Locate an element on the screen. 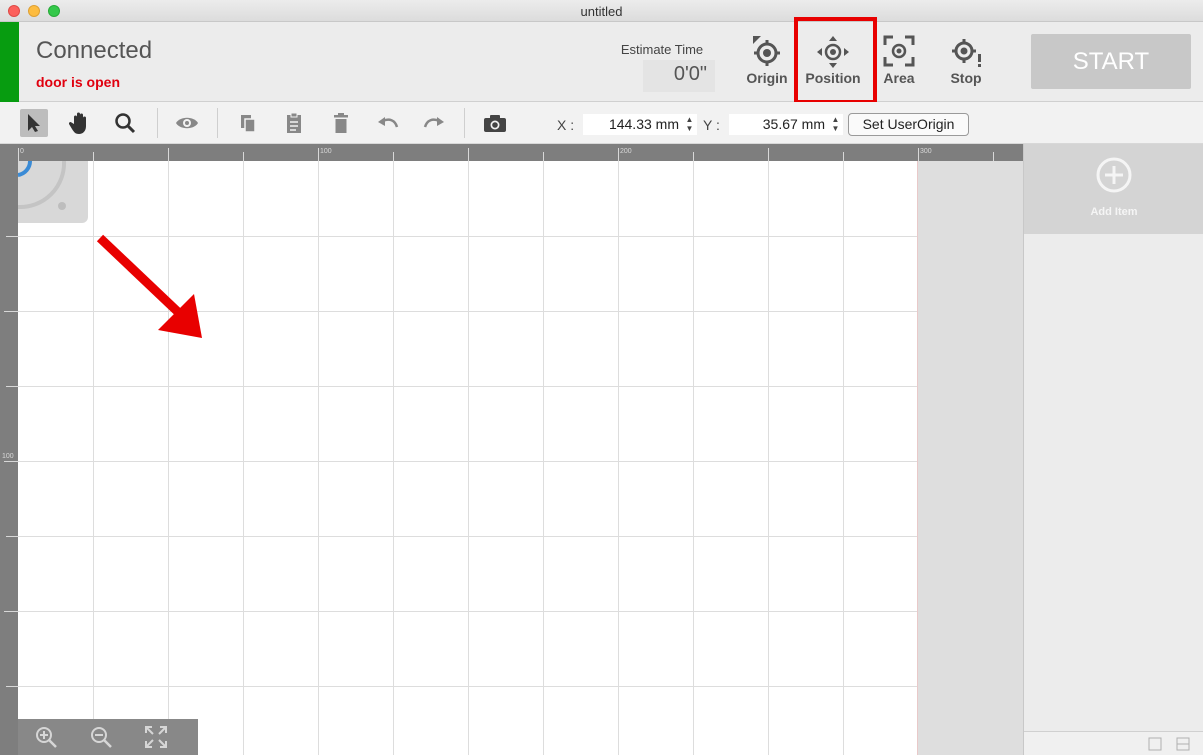 The image size is (1203, 755). zoom-icon is located at coordinates (125, 123).